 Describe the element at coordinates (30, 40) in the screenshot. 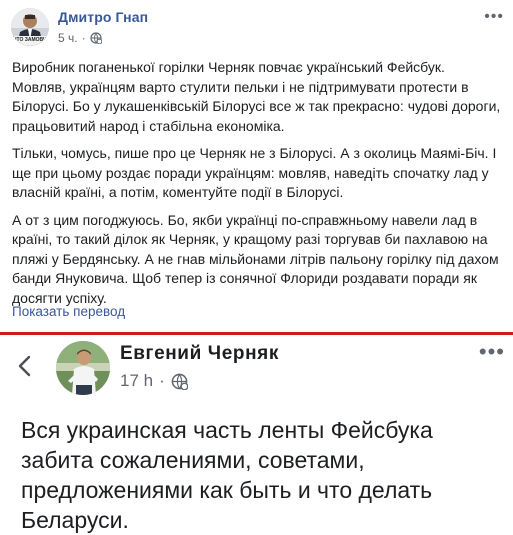

I see `avatar-caption: ЧТО ЗАМОВЧ` at that location.